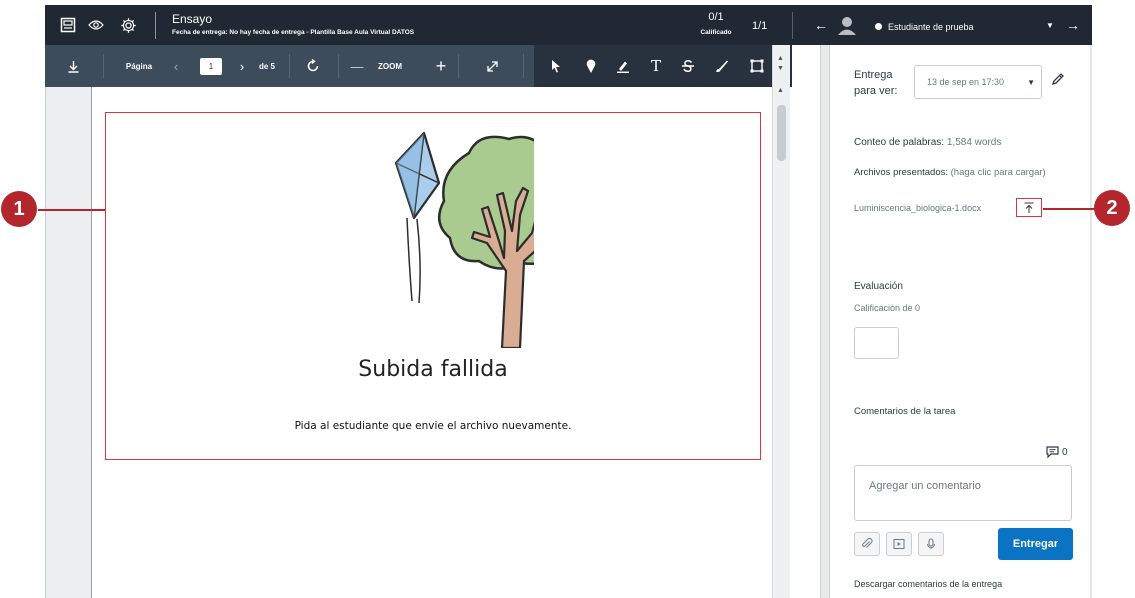 This screenshot has height=598, width=1135. What do you see at coordinates (847, 25) in the screenshot?
I see `avatar-icon` at bounding box center [847, 25].